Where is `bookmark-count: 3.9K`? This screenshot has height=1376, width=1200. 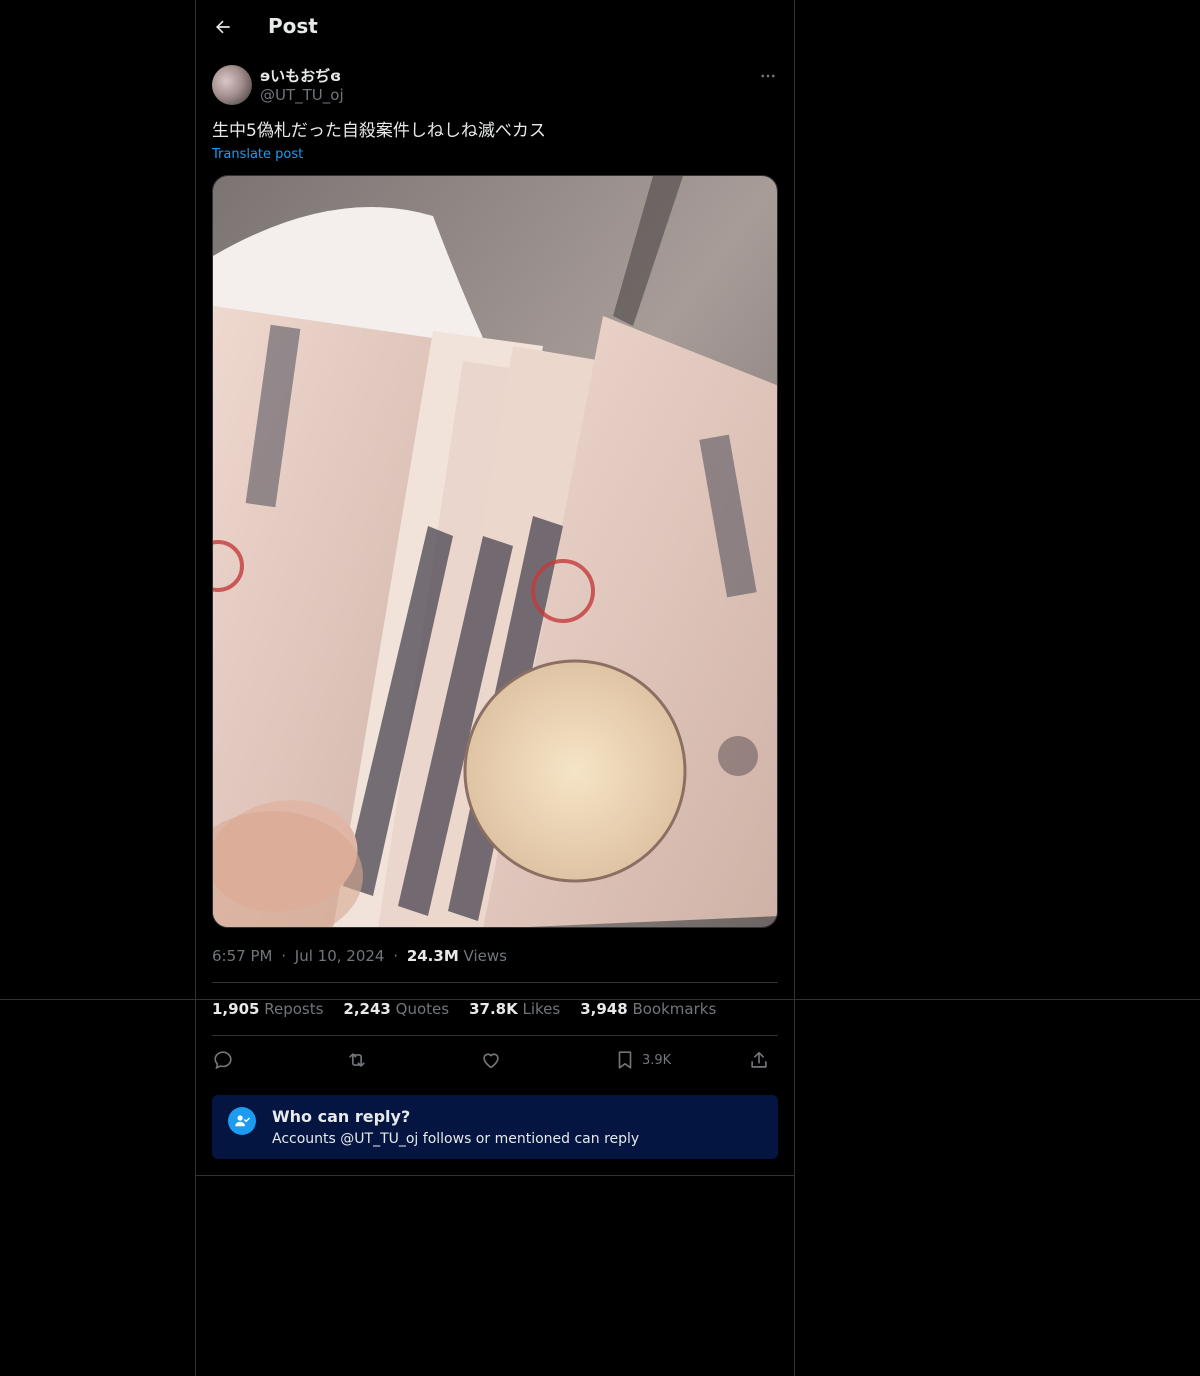
bookmark-count: 3.9K is located at coordinates (657, 1060).